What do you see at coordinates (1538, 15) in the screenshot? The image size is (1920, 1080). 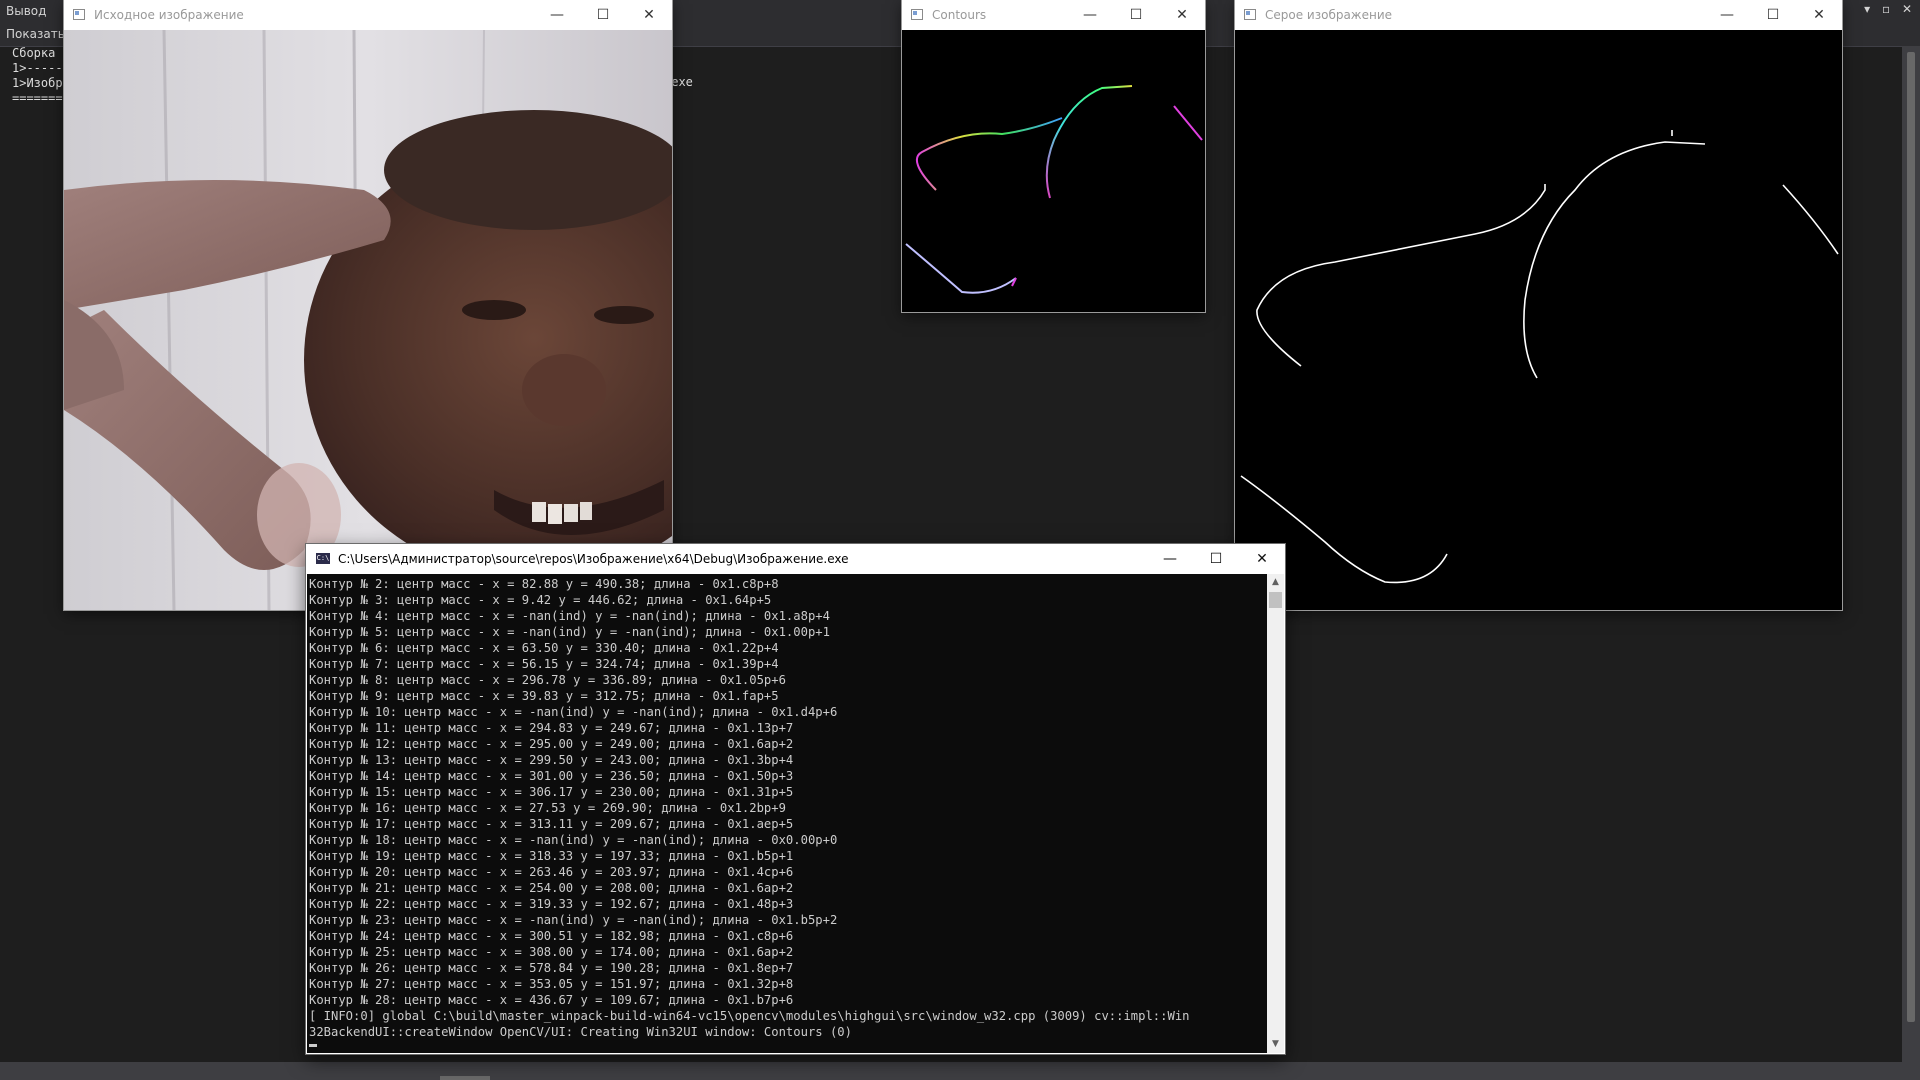 I see `window-titlebar: Серое изображение — ☐ ✕` at bounding box center [1538, 15].